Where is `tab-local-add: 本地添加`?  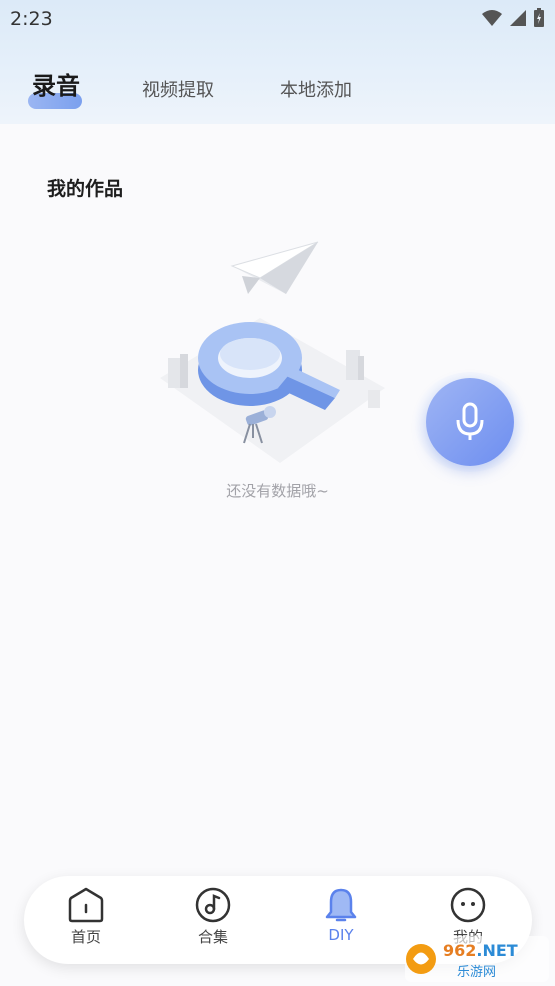
tab-local-add: 本地添加 is located at coordinates (316, 89).